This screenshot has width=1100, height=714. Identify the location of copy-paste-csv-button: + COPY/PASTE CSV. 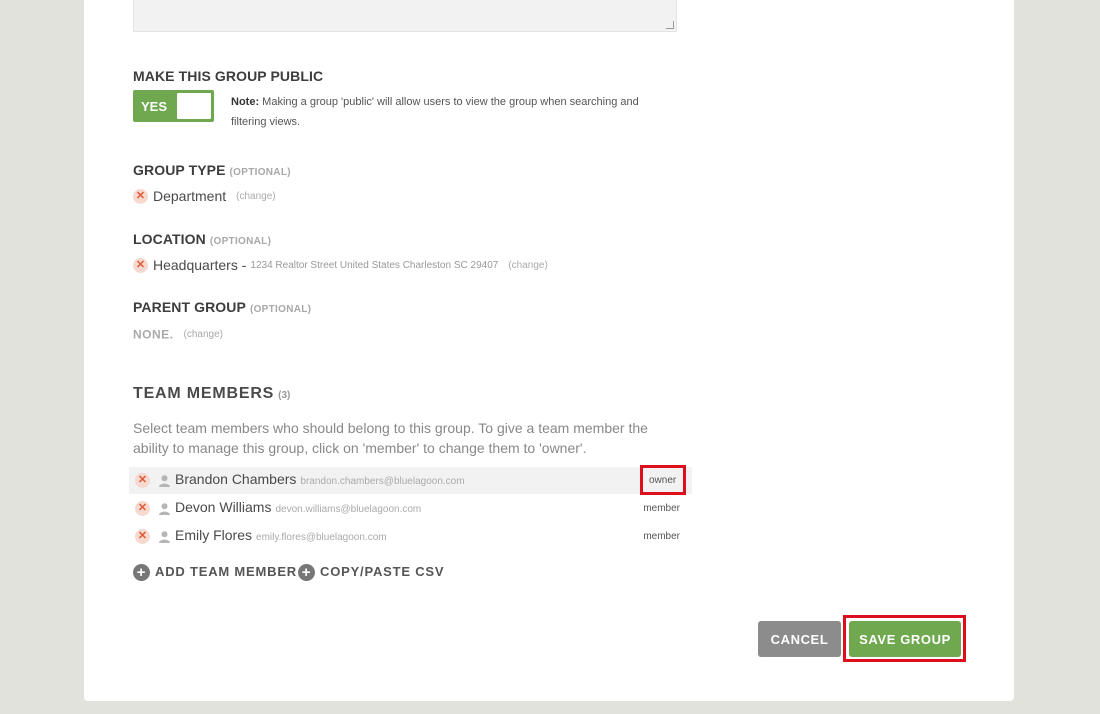
(371, 573).